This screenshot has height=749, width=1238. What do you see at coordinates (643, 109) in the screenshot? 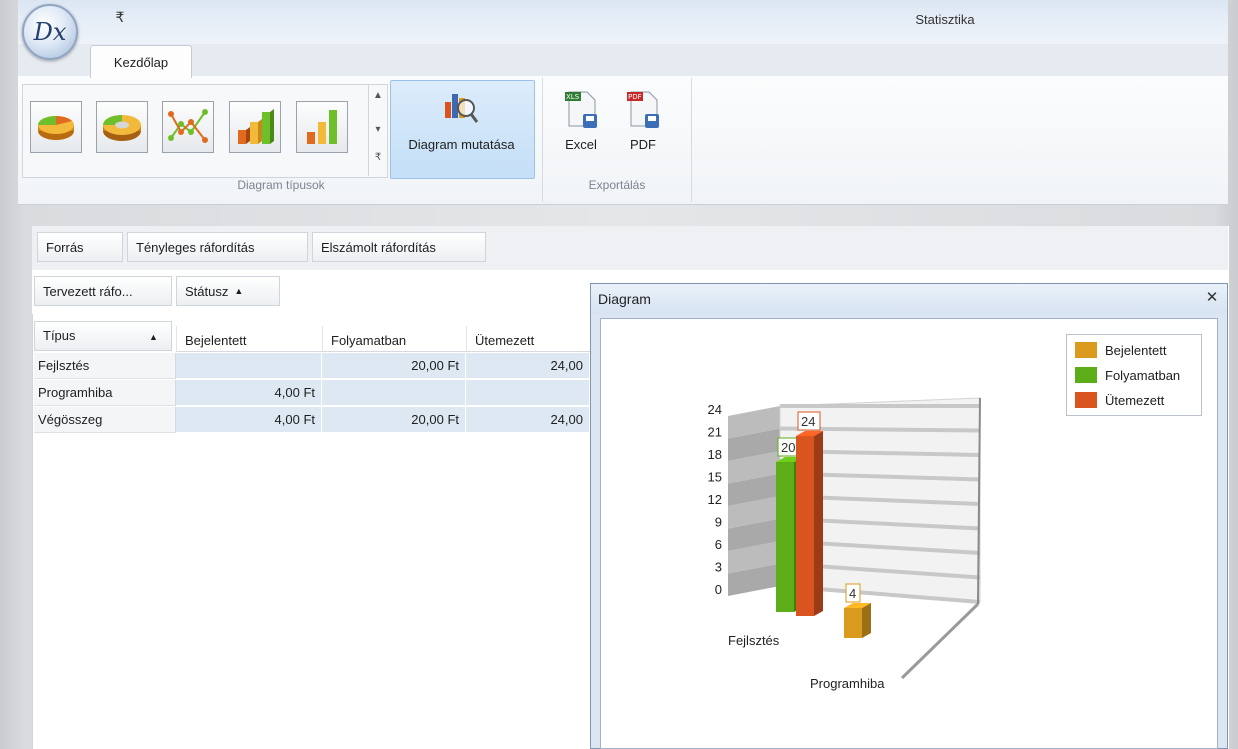
I see `pdf-file-icon: PDF` at bounding box center [643, 109].